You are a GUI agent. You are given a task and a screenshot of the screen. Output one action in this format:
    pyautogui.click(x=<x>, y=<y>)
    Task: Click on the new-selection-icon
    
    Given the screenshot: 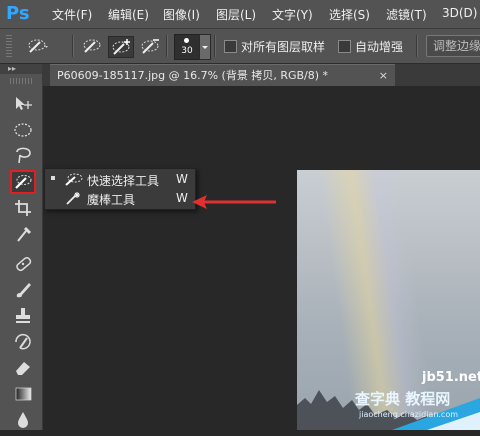 What is the action you would take?
    pyautogui.click(x=92, y=46)
    